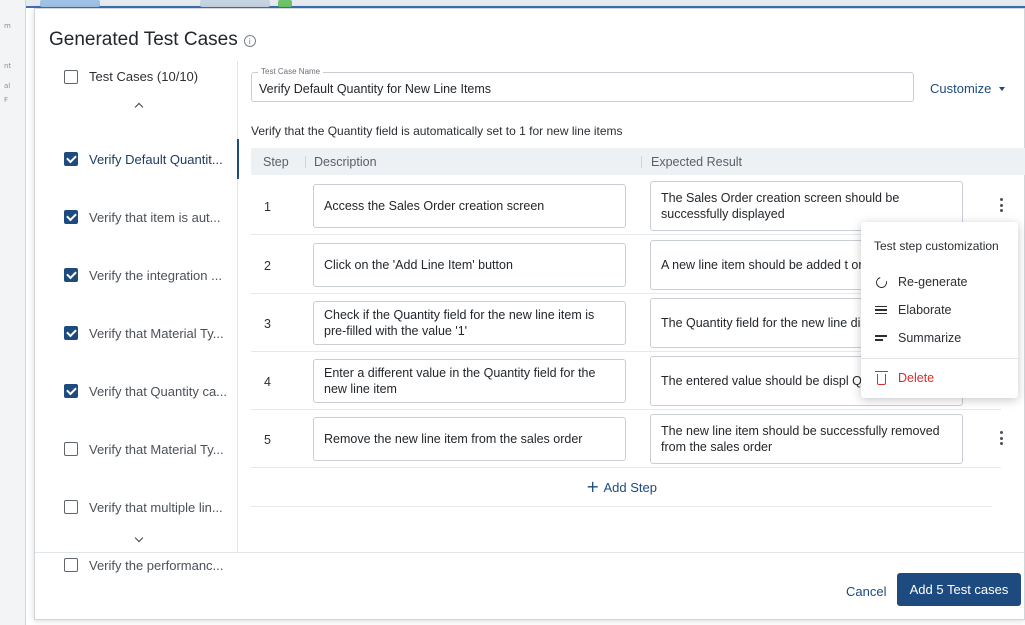 This screenshot has height=625, width=1025. Describe the element at coordinates (249, 41) in the screenshot. I see `info-icon: i` at that location.